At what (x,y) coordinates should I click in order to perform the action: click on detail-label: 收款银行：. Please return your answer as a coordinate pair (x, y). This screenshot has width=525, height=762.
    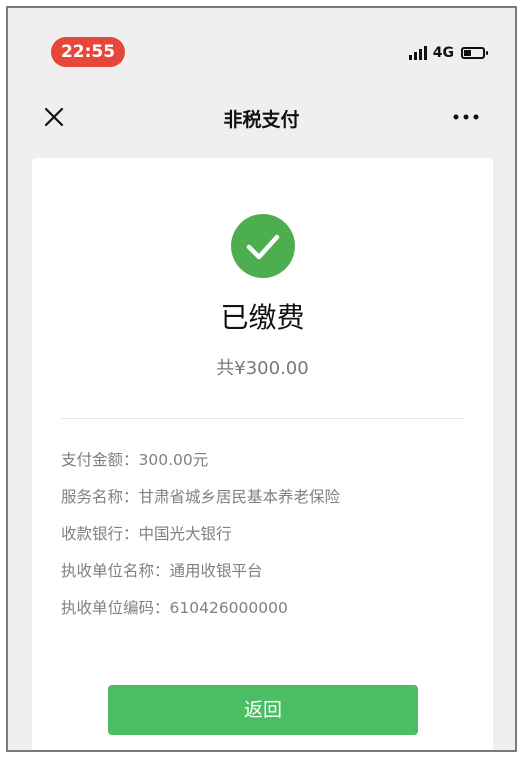
    Looking at the image, I should click on (100, 534).